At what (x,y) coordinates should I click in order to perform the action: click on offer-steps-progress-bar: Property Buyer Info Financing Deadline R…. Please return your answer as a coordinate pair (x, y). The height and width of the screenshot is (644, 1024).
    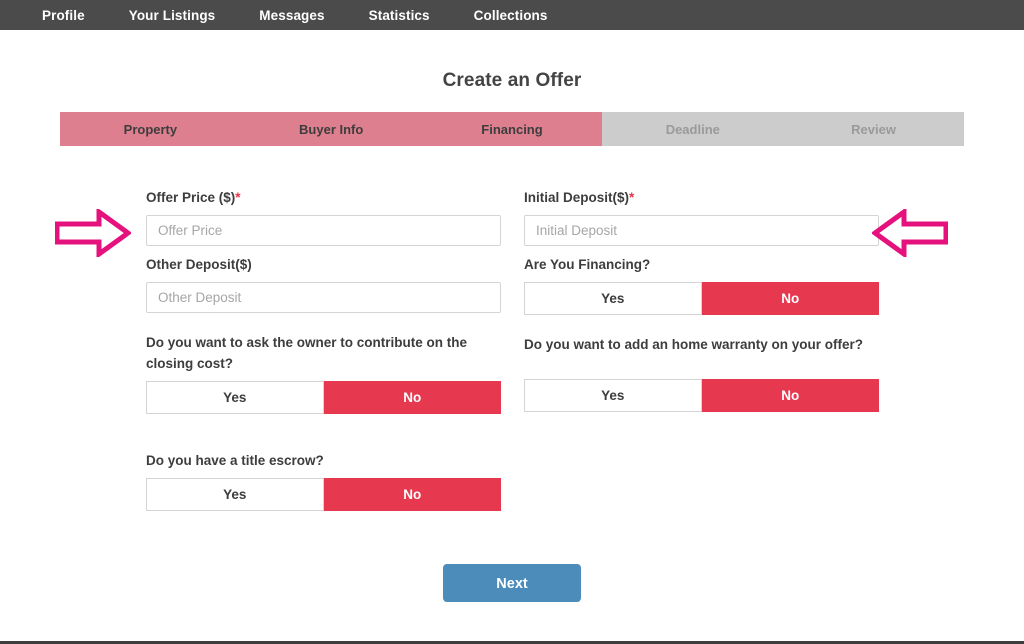
    Looking at the image, I should click on (512, 129).